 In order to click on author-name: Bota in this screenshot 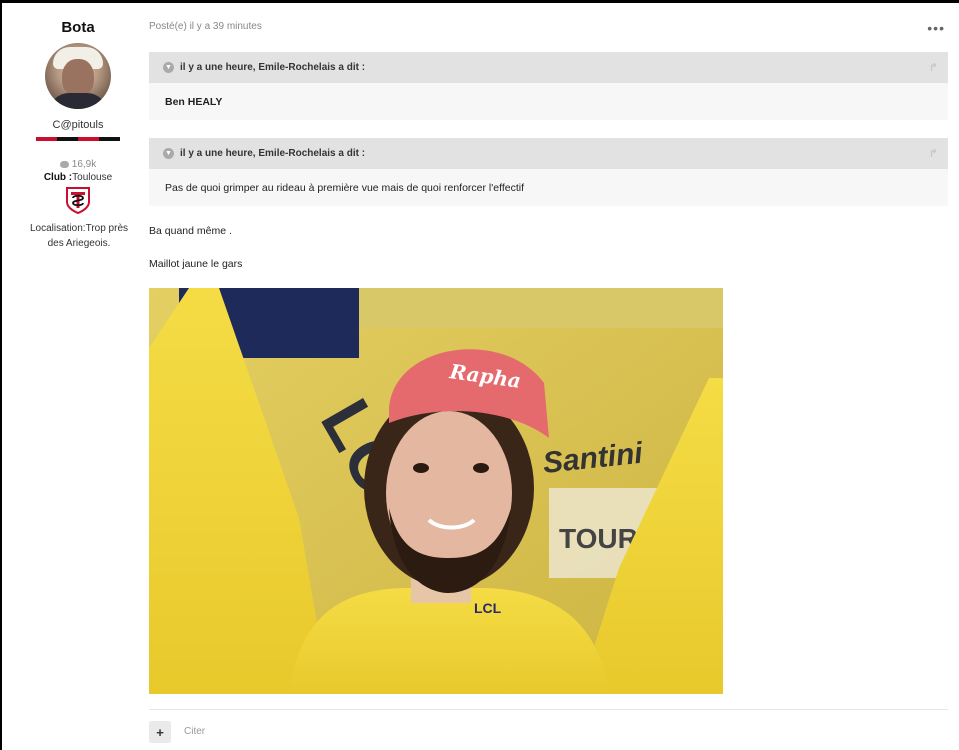, I will do `click(78, 27)`.